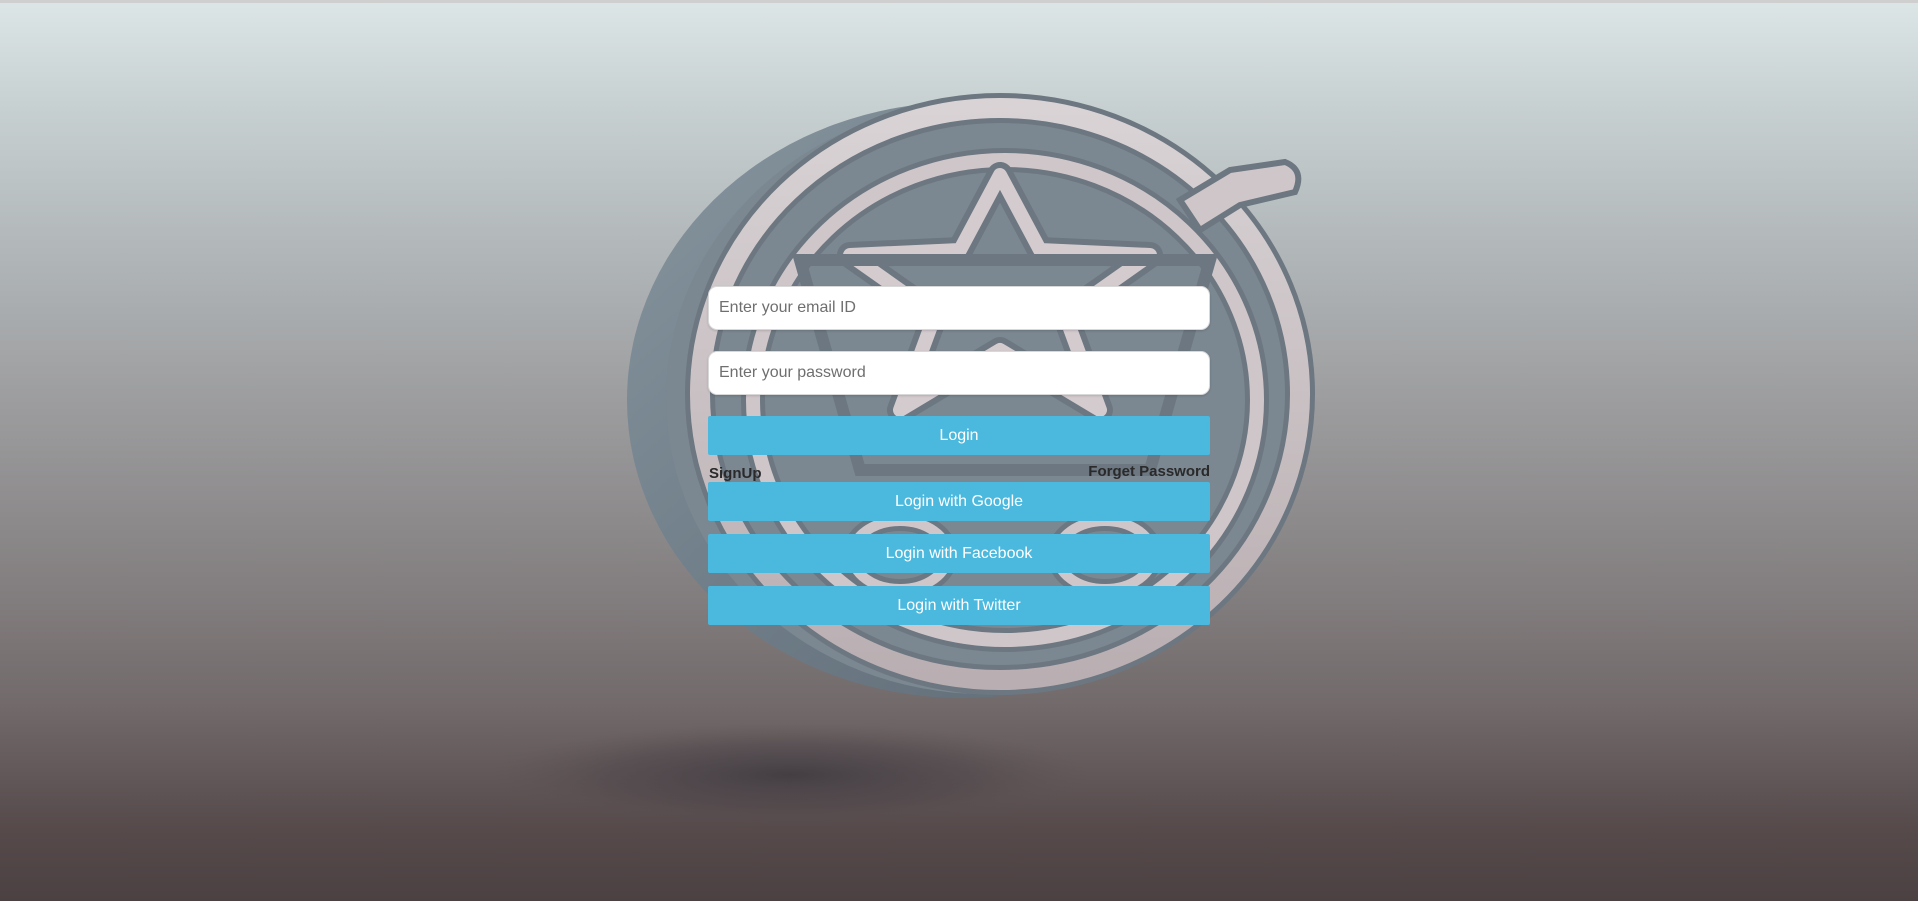 This screenshot has height=901, width=1918. What do you see at coordinates (959, 435) in the screenshot?
I see `login-button: Login` at bounding box center [959, 435].